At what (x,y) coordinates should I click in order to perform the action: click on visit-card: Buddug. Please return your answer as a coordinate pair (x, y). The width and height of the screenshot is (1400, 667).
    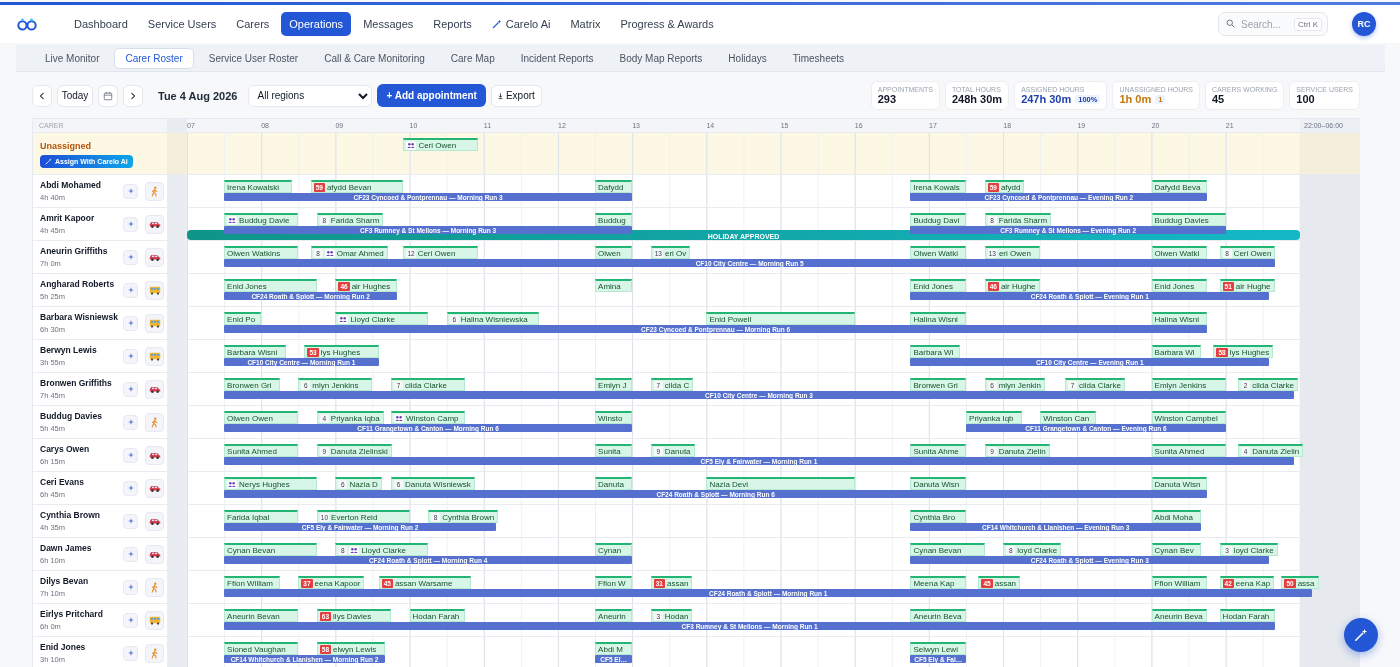
    Looking at the image, I should click on (614, 219).